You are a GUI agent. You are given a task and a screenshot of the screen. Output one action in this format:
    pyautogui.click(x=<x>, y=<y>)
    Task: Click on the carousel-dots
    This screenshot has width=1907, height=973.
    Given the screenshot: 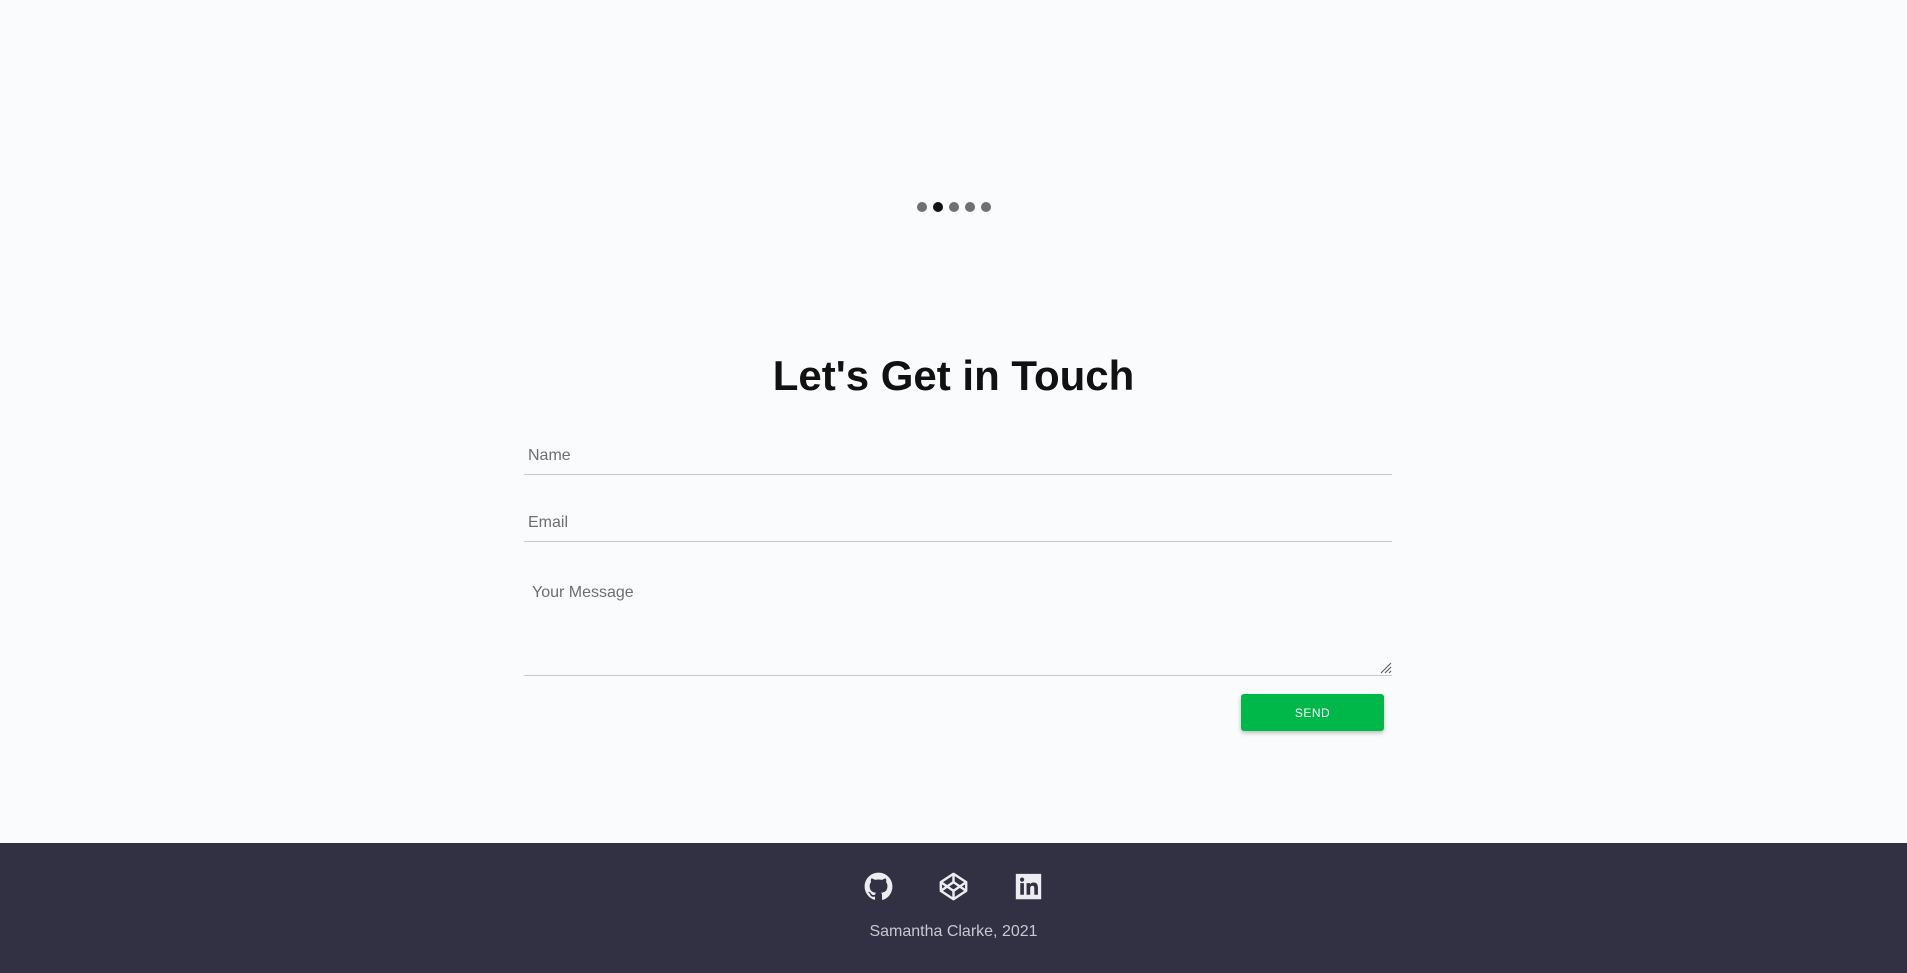 What is the action you would take?
    pyautogui.click(x=953, y=207)
    